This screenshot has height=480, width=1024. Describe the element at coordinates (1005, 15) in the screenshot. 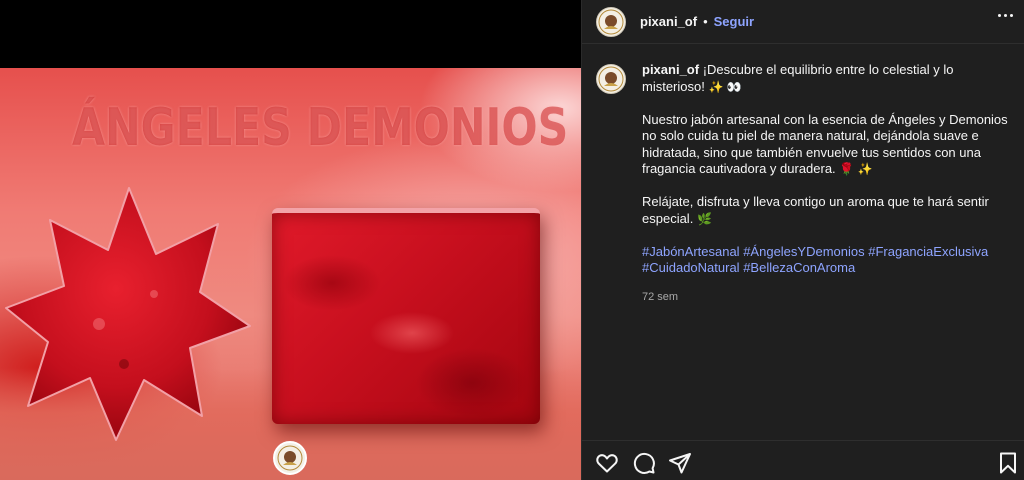

I see `more-dots-icon` at that location.